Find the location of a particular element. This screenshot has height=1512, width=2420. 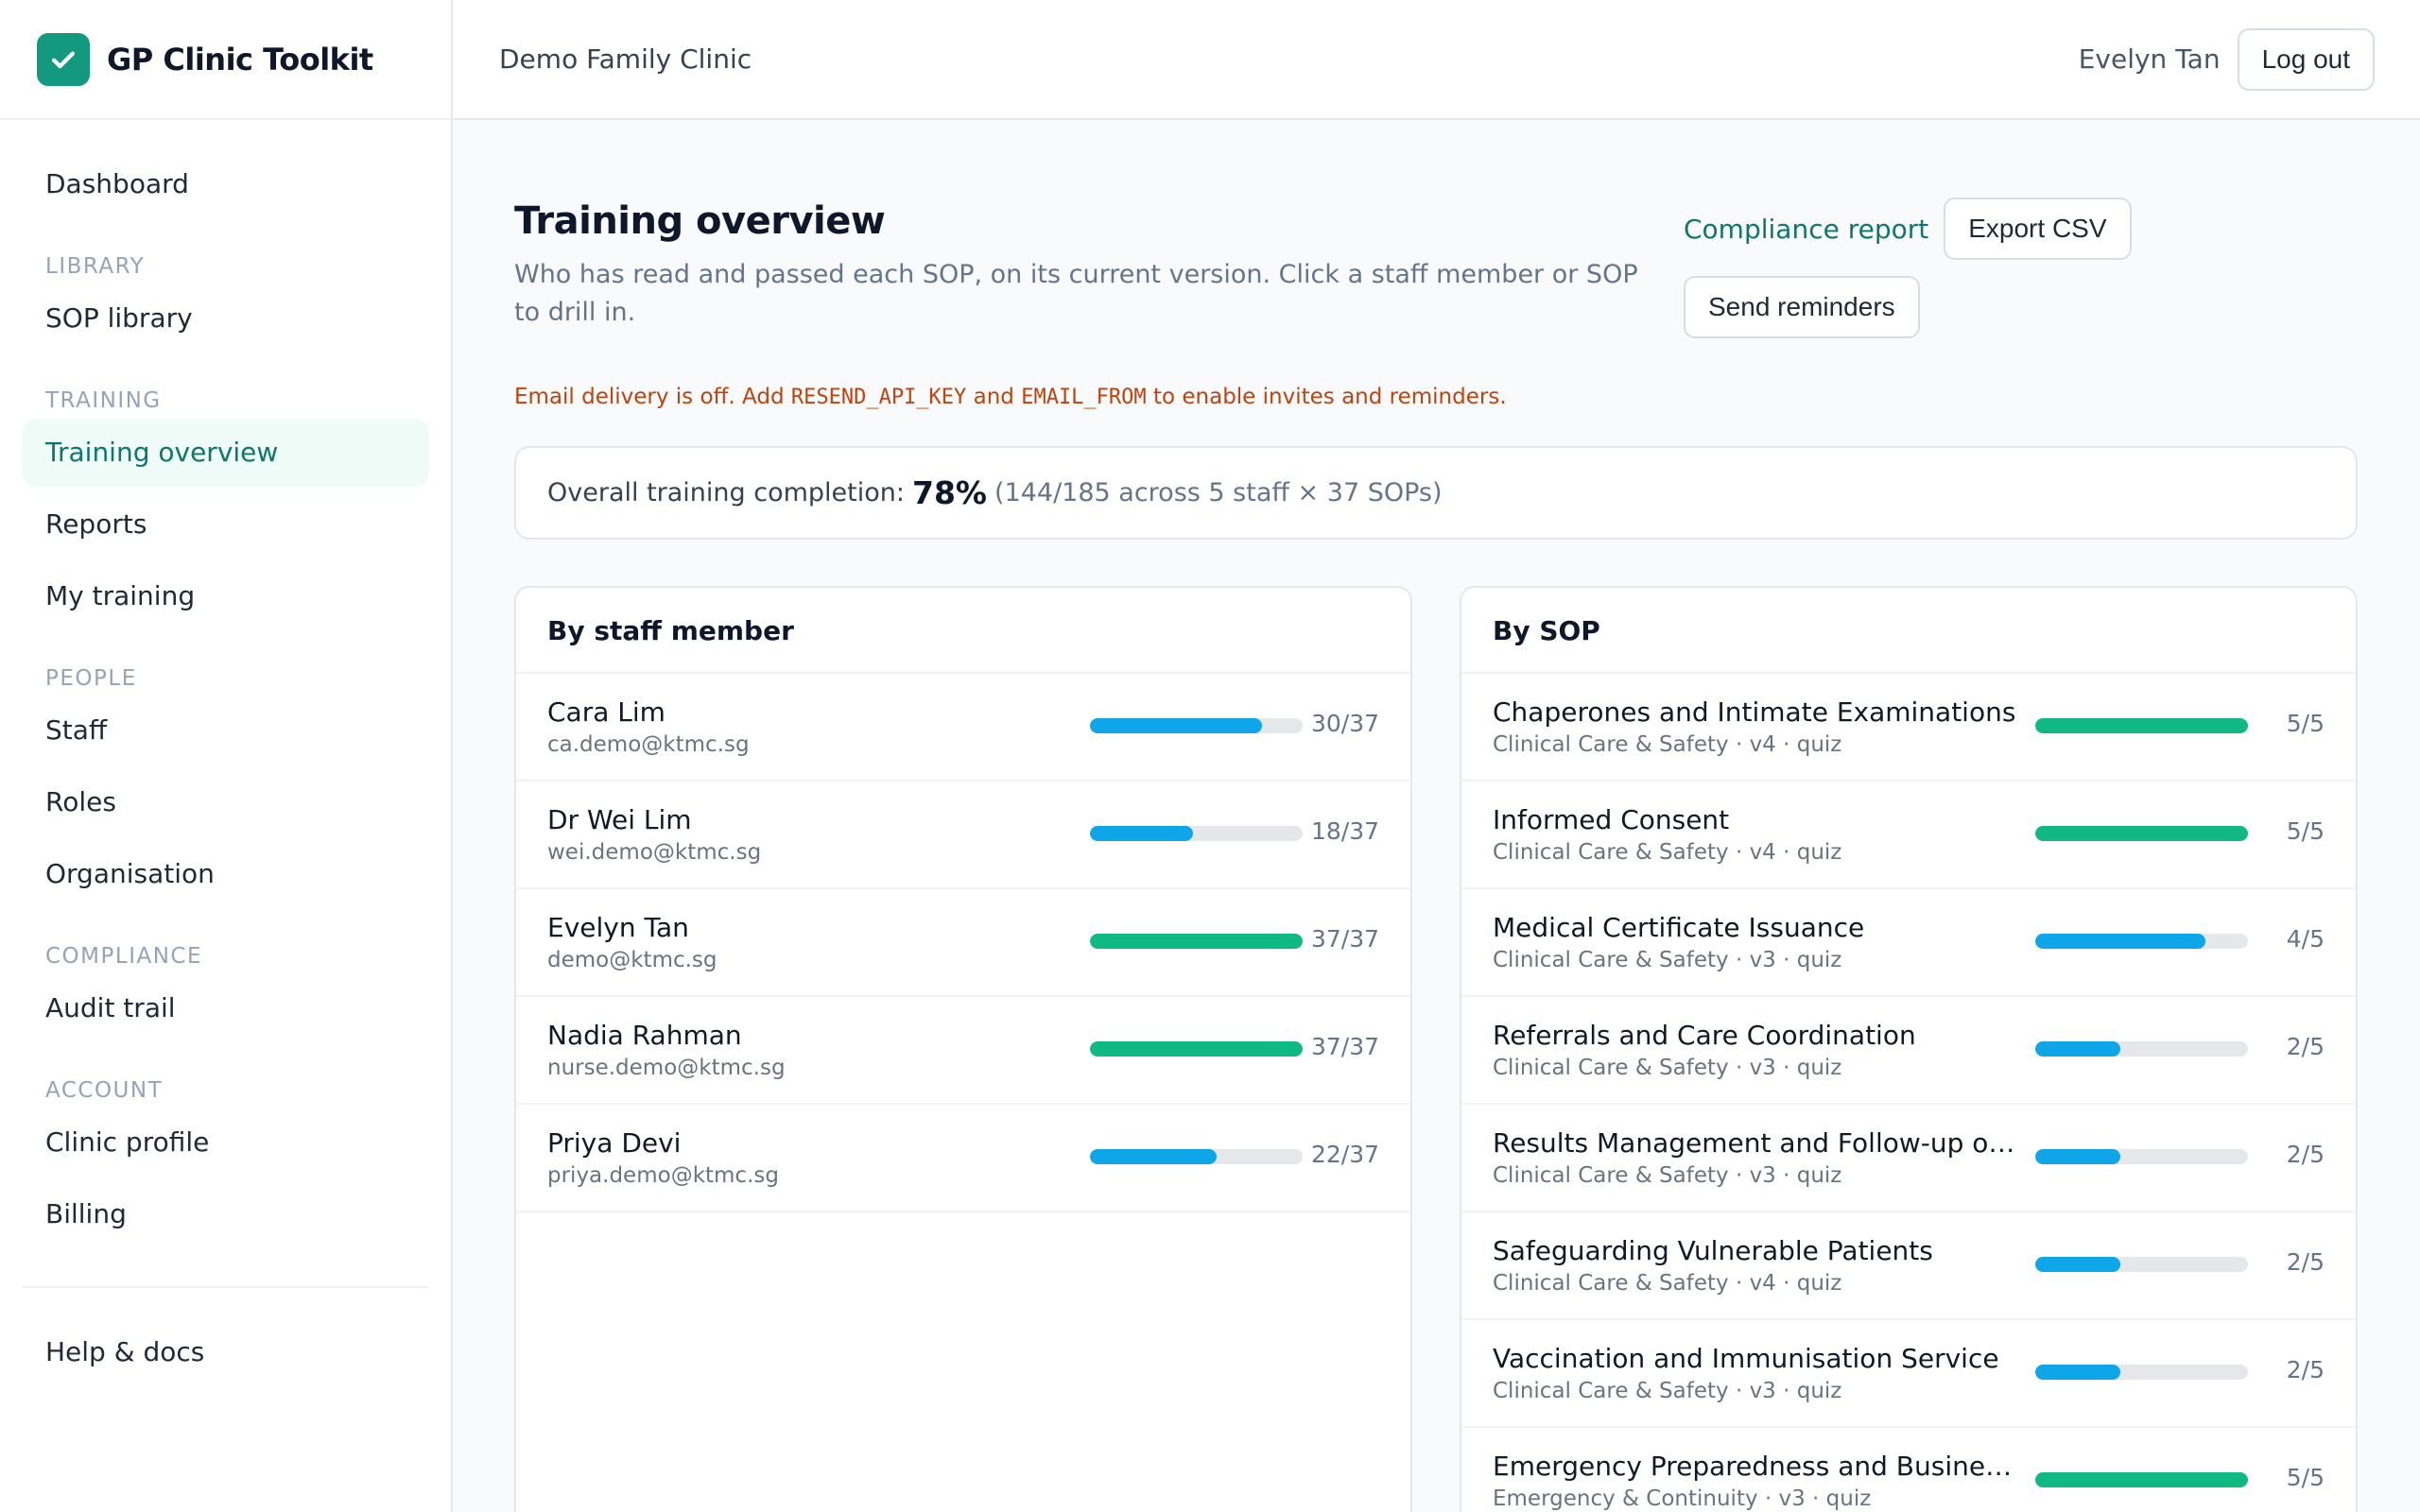

sidebar-item-clinic-profile: Clinic profile is located at coordinates (226, 1142).